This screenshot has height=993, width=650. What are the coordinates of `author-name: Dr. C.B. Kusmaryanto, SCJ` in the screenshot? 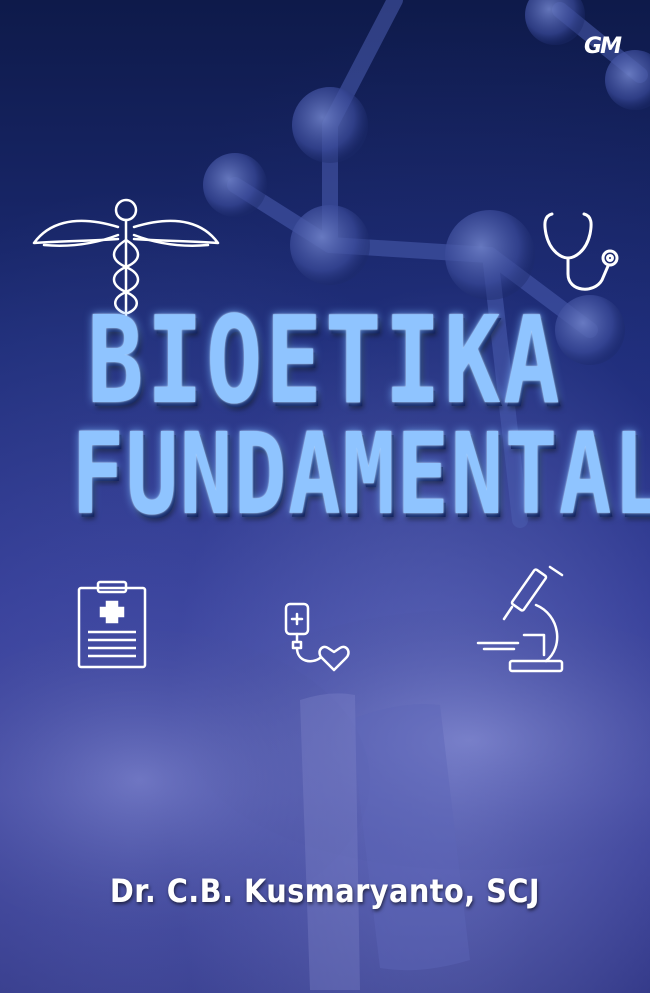 It's located at (325, 891).